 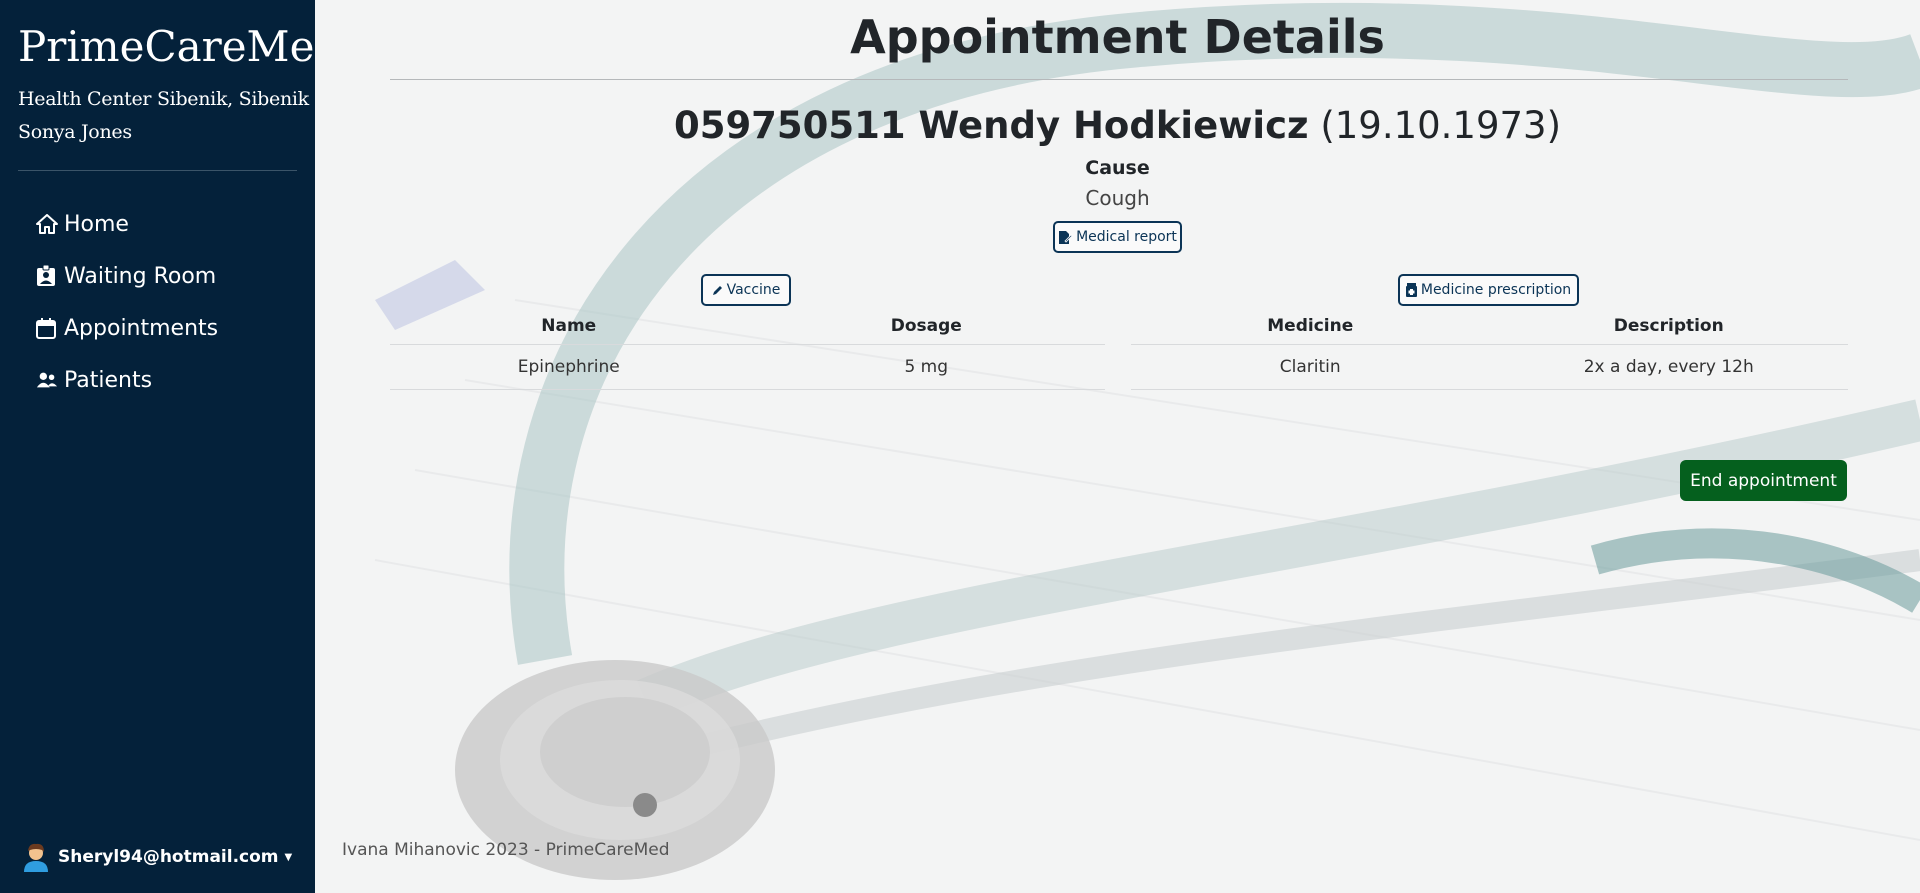 I want to click on table-header-row: Medicine Description, so click(x=1489, y=326).